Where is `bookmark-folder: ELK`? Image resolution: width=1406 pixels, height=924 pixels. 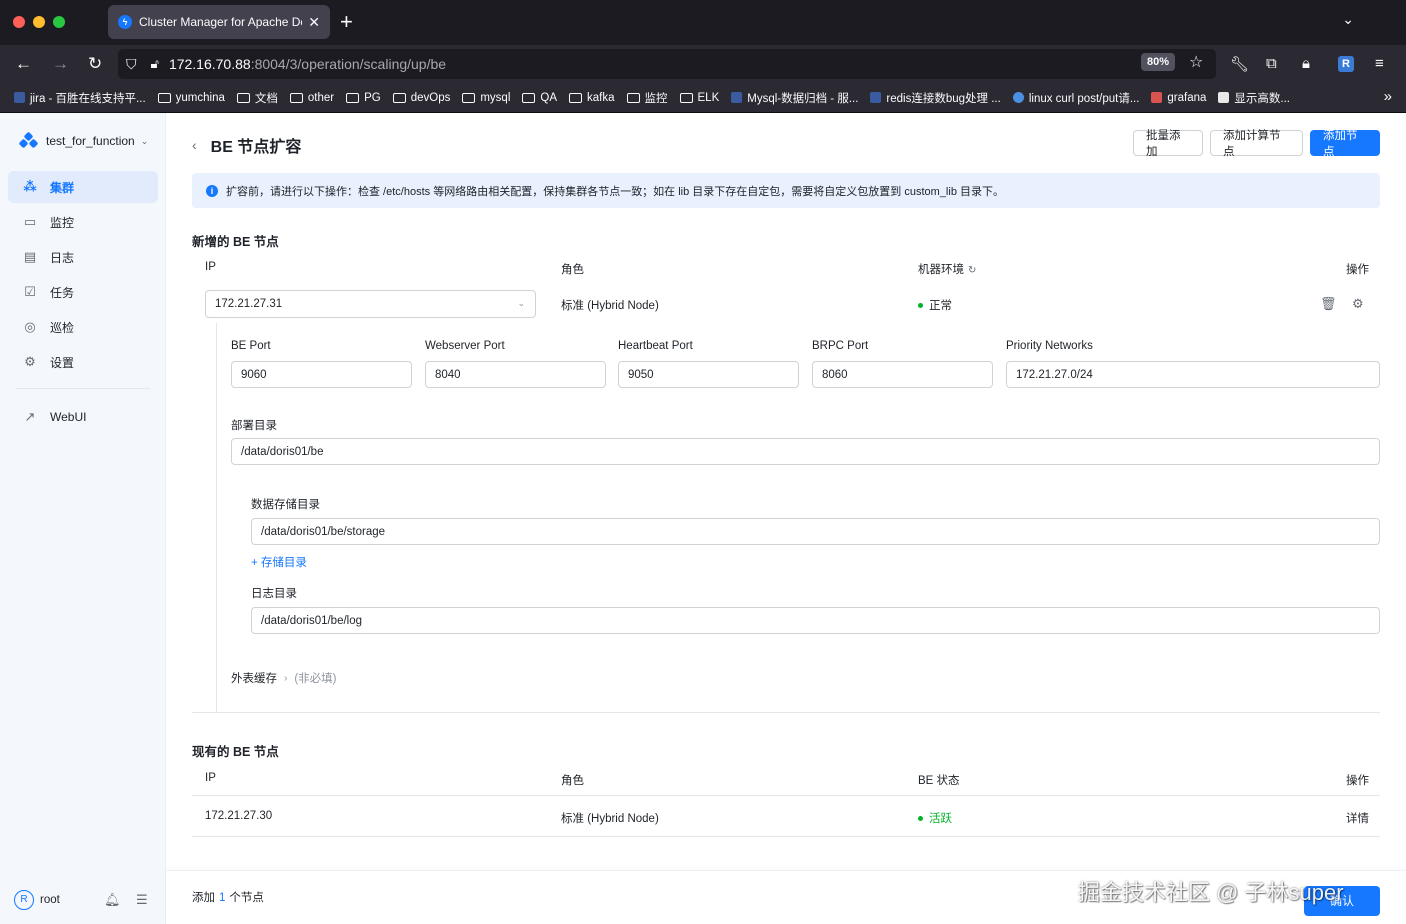 bookmark-folder: ELK is located at coordinates (699, 98).